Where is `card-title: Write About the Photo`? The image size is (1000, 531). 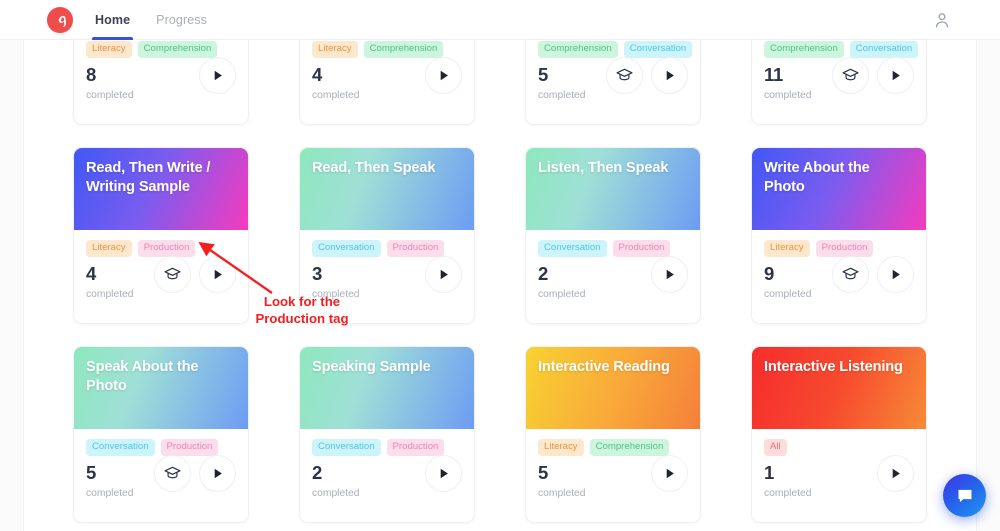 card-title: Write About the Photo is located at coordinates (817, 178).